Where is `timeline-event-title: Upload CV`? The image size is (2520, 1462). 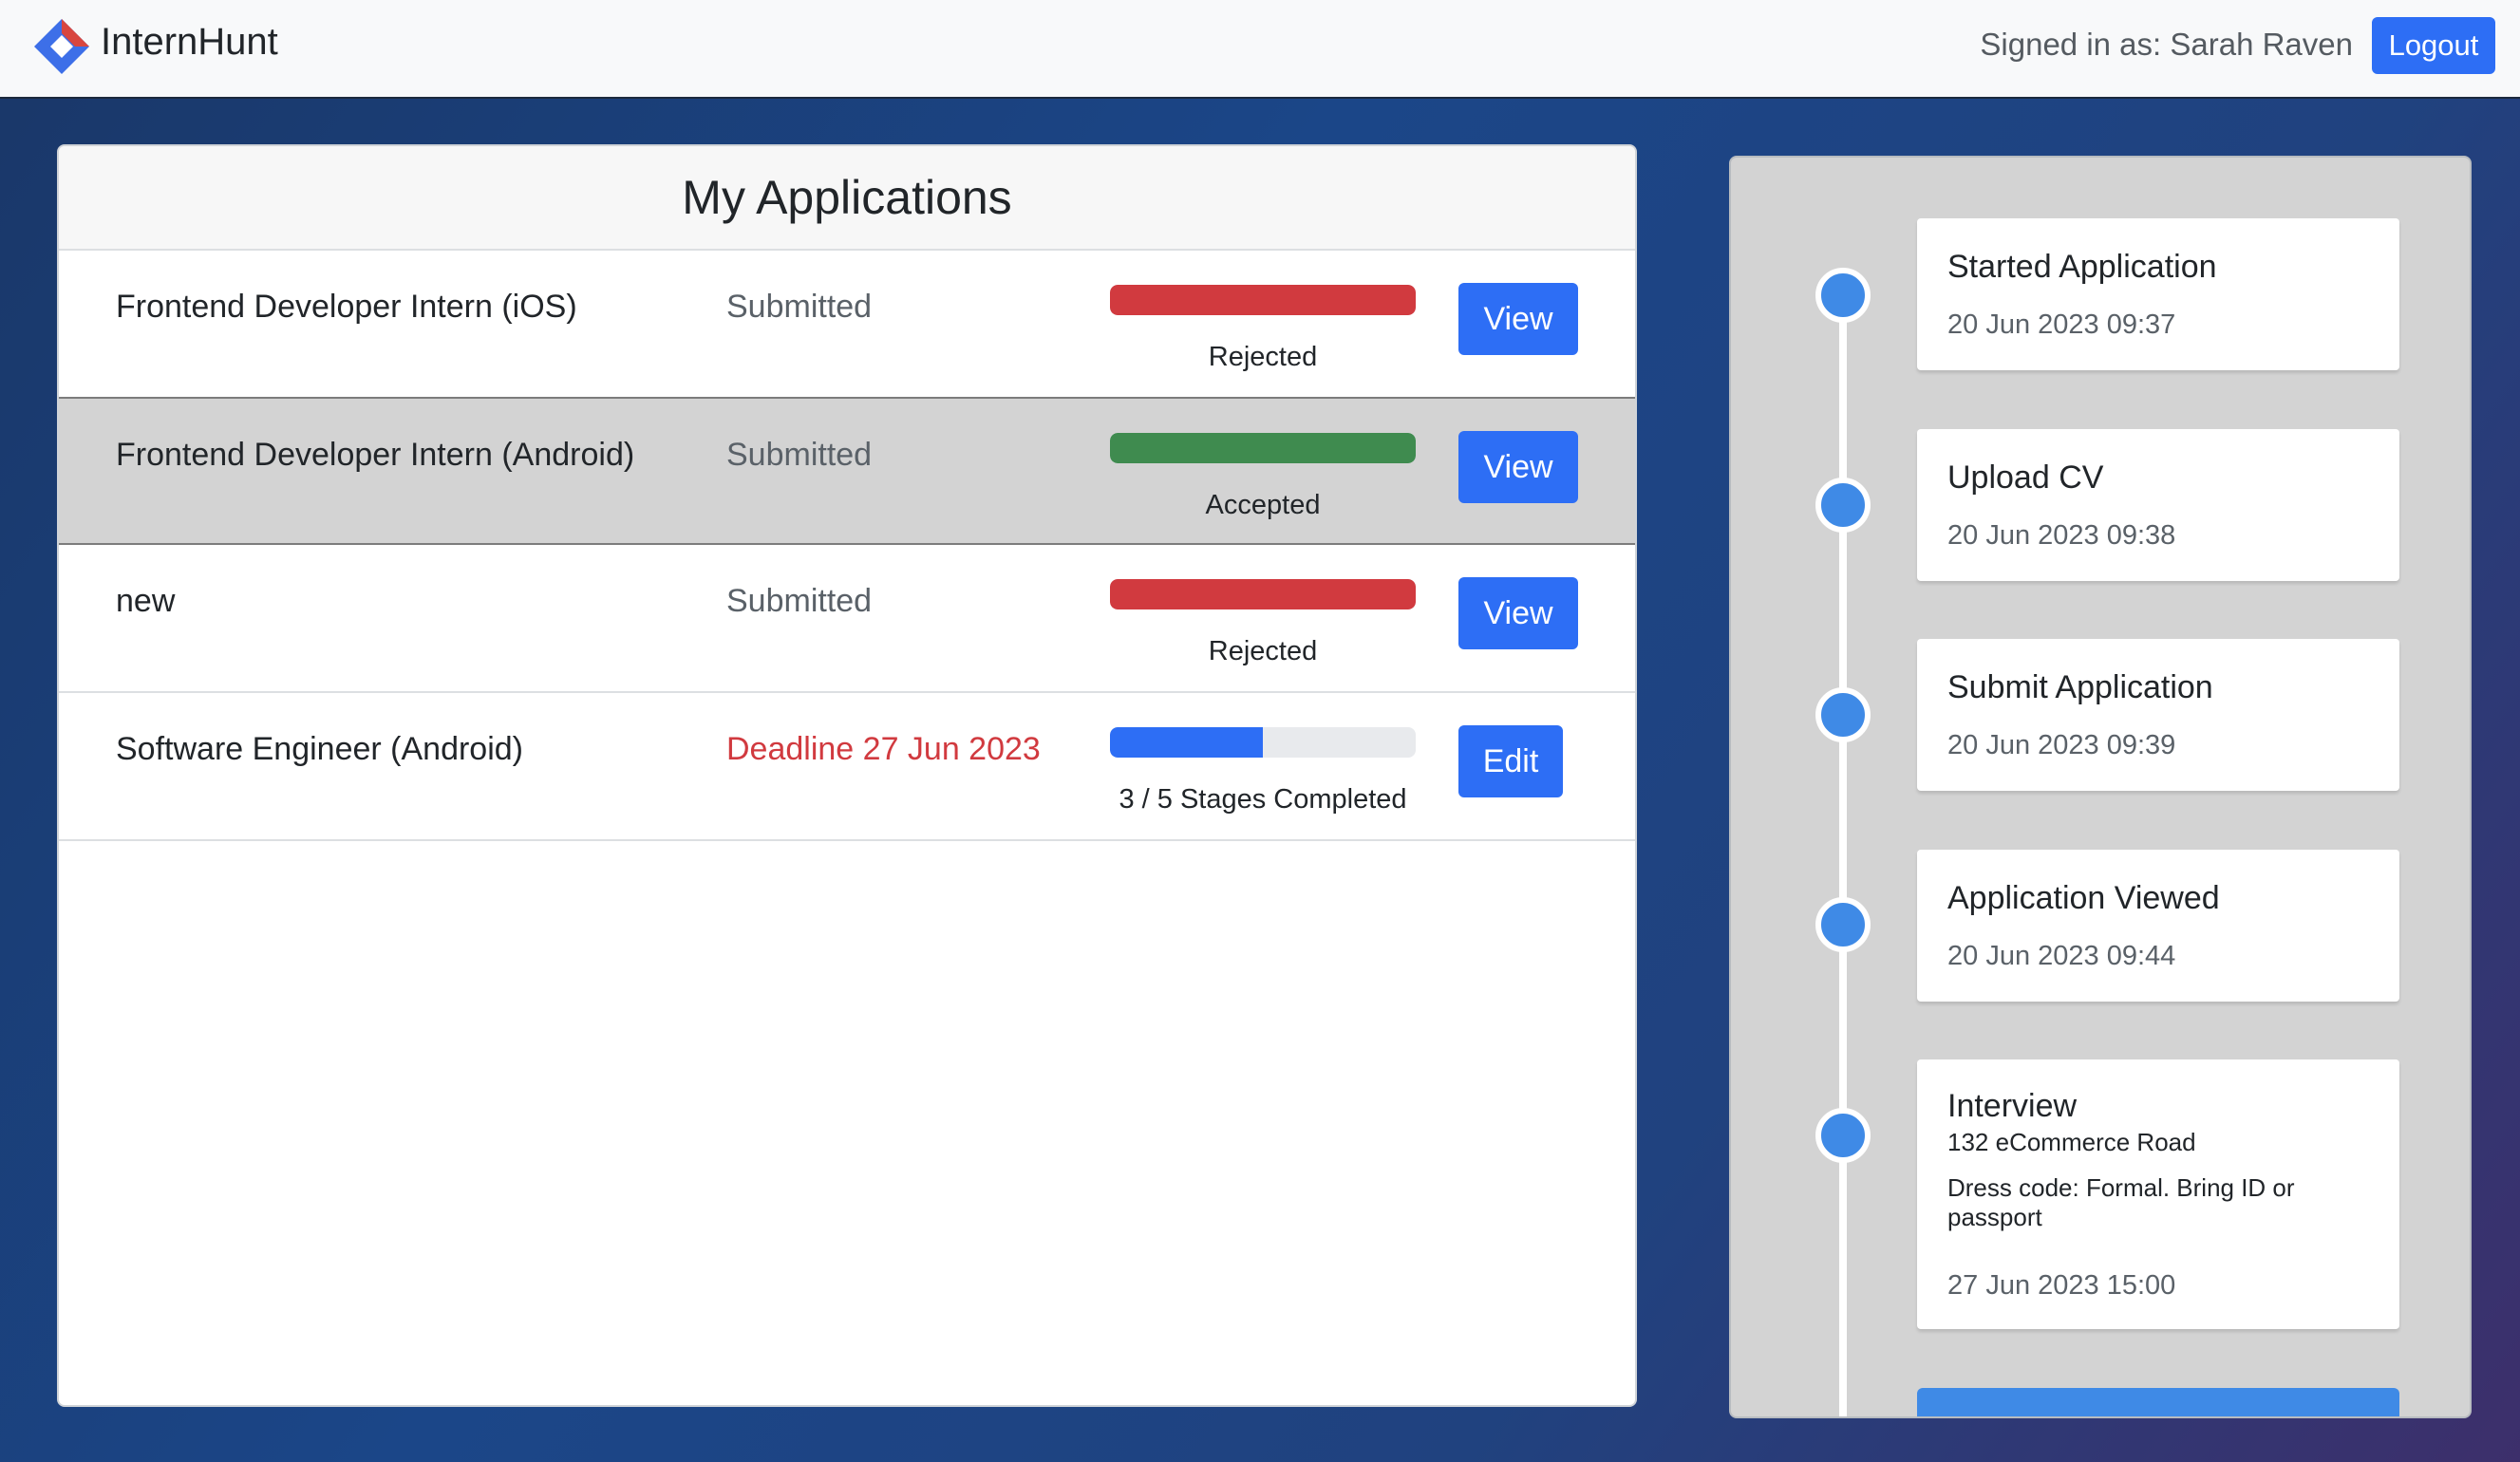 timeline-event-title: Upload CV is located at coordinates (2026, 478).